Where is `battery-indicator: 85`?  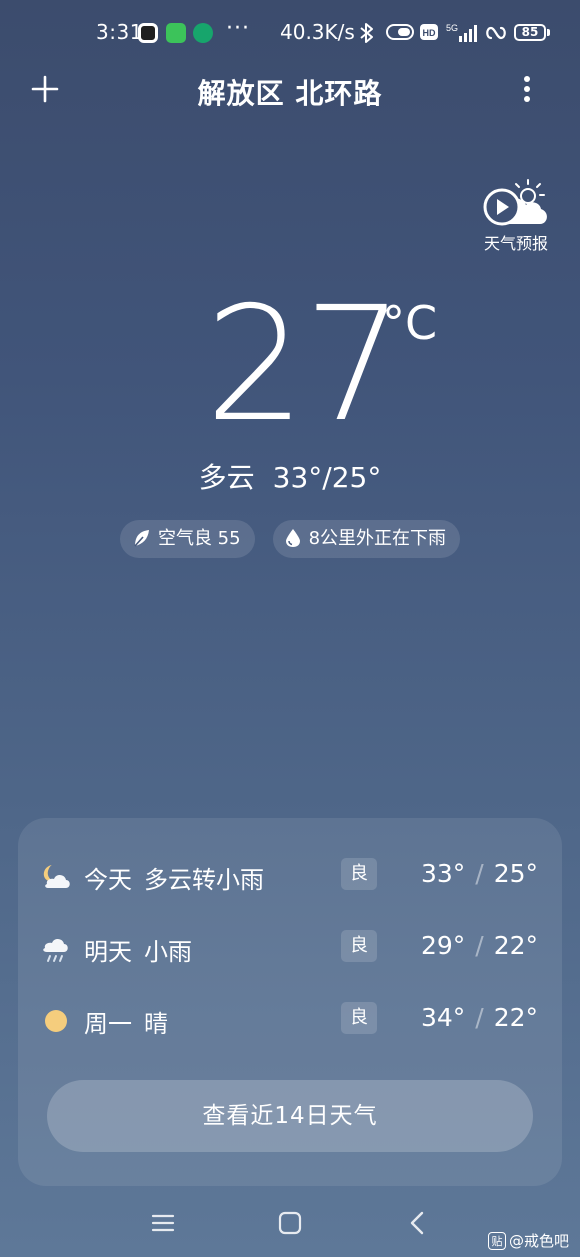
battery-indicator: 85 is located at coordinates (532, 32).